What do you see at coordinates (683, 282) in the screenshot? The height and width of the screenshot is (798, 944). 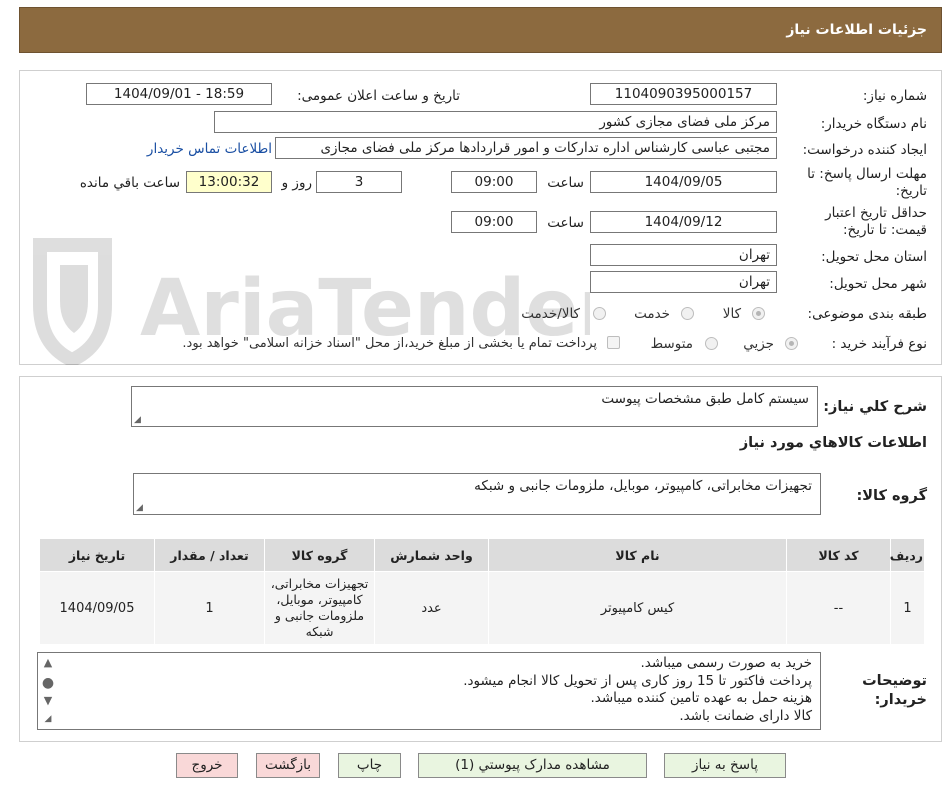 I see `city-field: تهران` at bounding box center [683, 282].